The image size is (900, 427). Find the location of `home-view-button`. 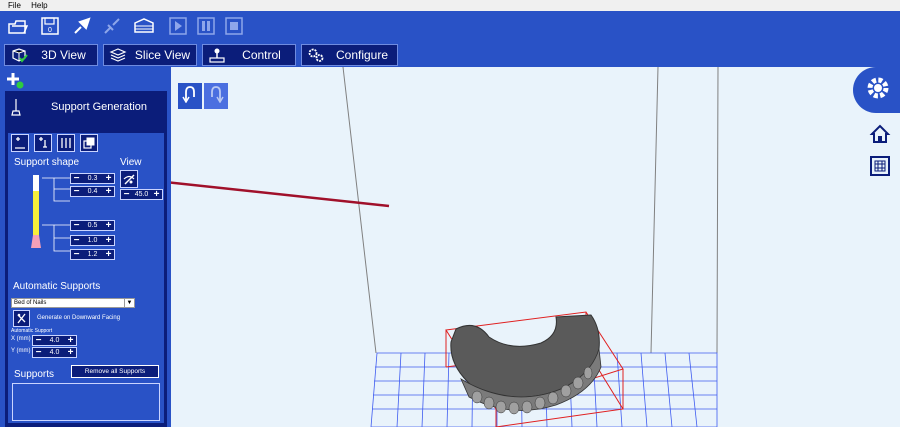

home-view-button is located at coordinates (880, 134).